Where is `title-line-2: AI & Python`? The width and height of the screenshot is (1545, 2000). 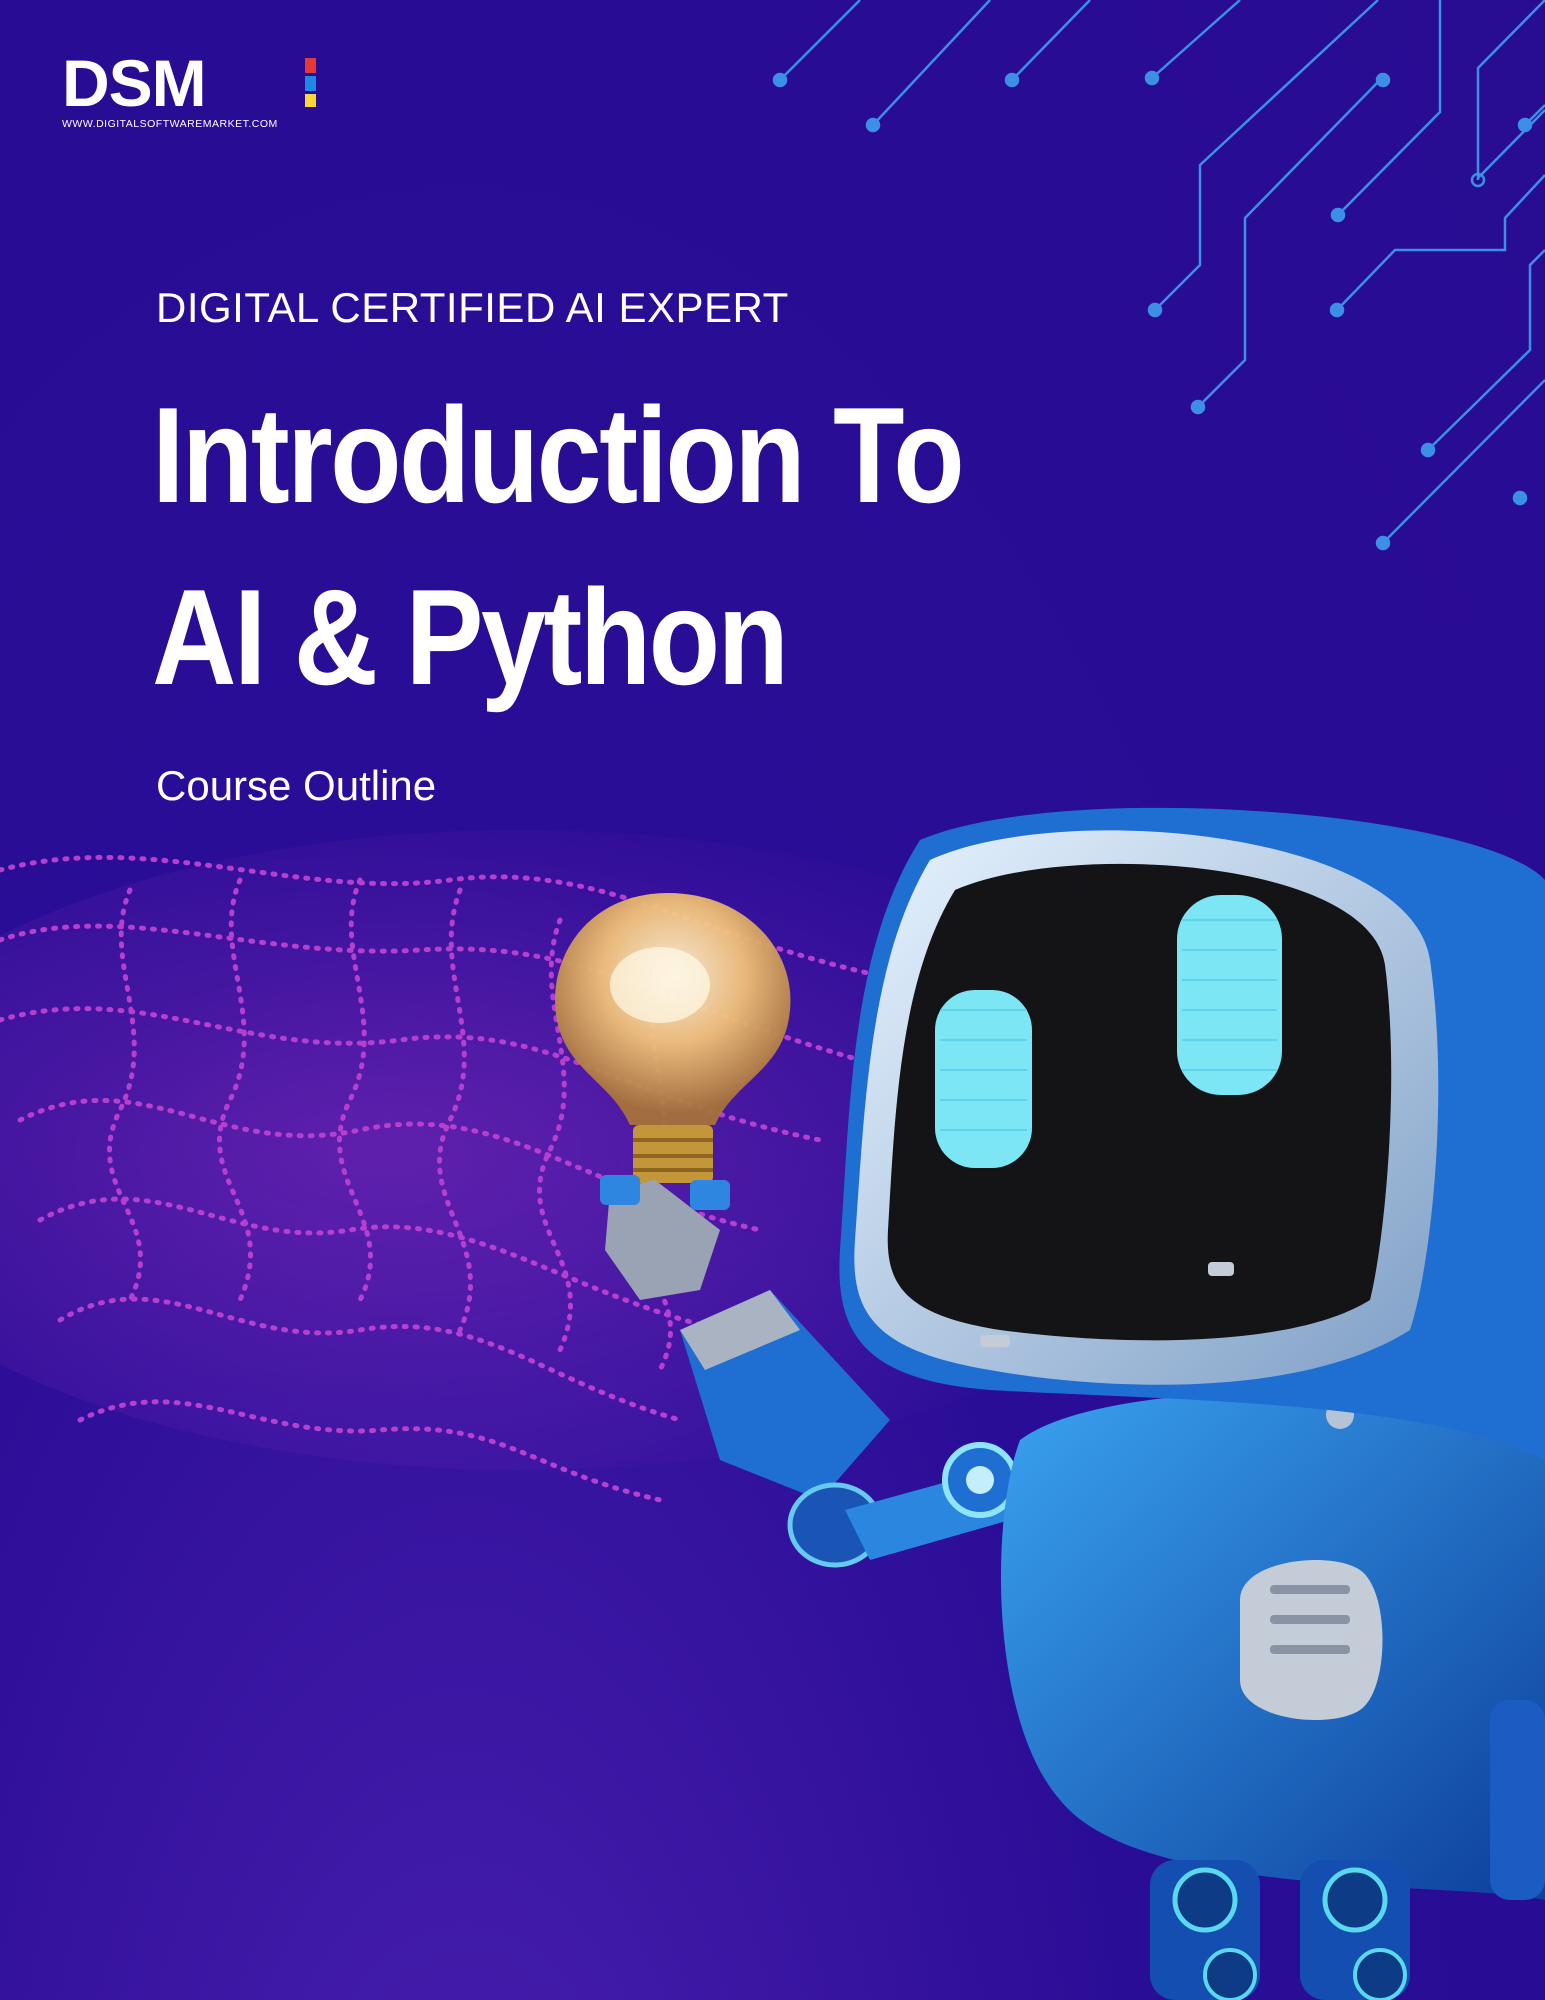
title-line-2: AI & Python is located at coordinates (470, 637).